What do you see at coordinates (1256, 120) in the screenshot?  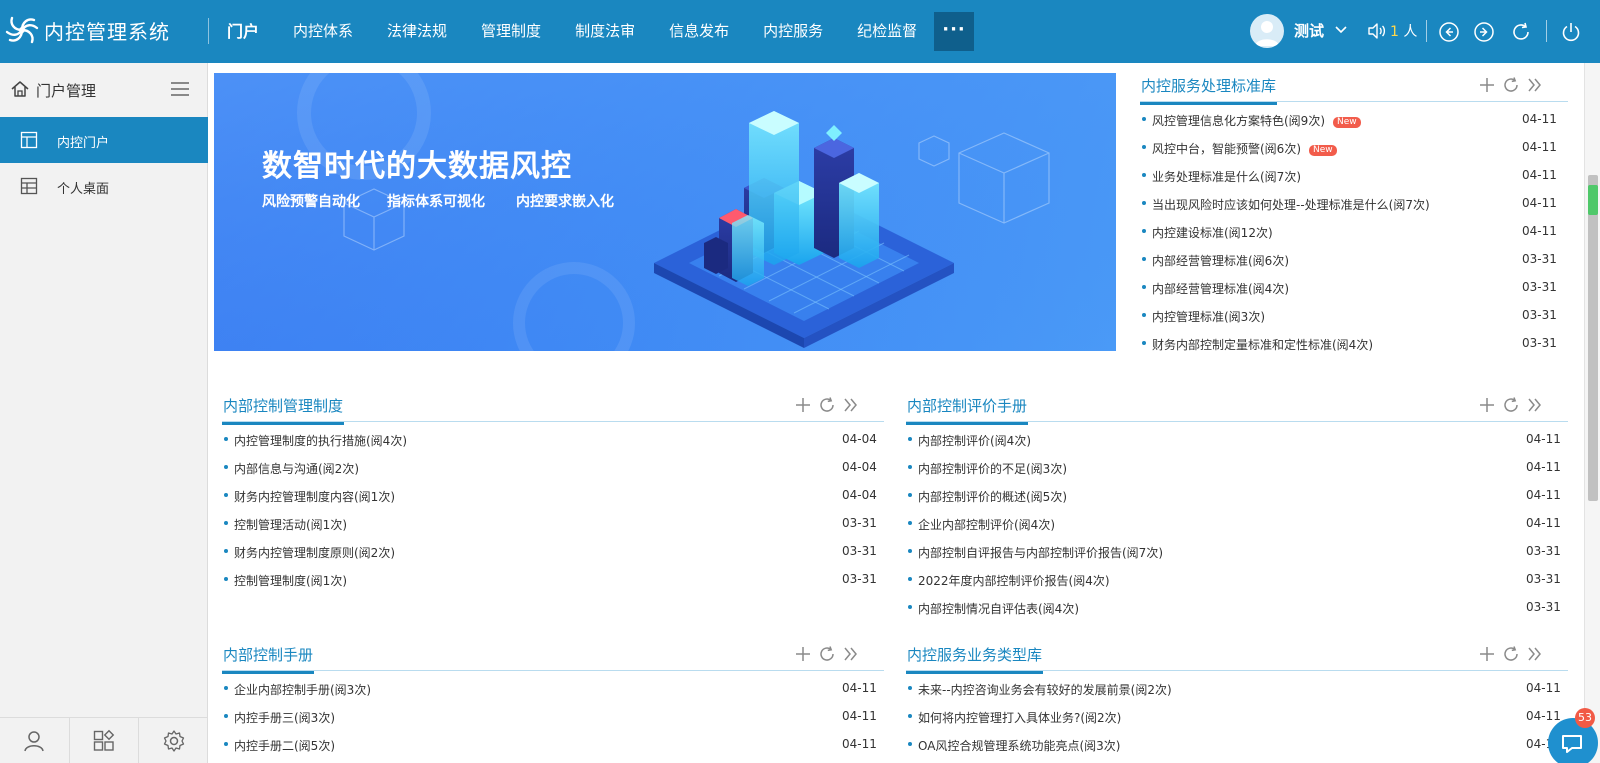 I see `list-item-title: 风控管理信息化方案特色(阅9次) New` at bounding box center [1256, 120].